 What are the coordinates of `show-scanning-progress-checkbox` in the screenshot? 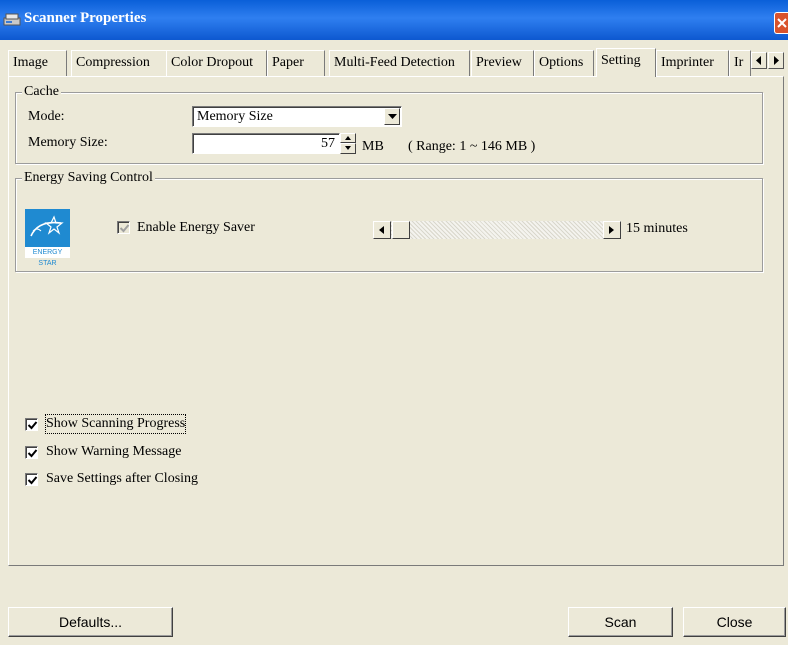 It's located at (31, 424).